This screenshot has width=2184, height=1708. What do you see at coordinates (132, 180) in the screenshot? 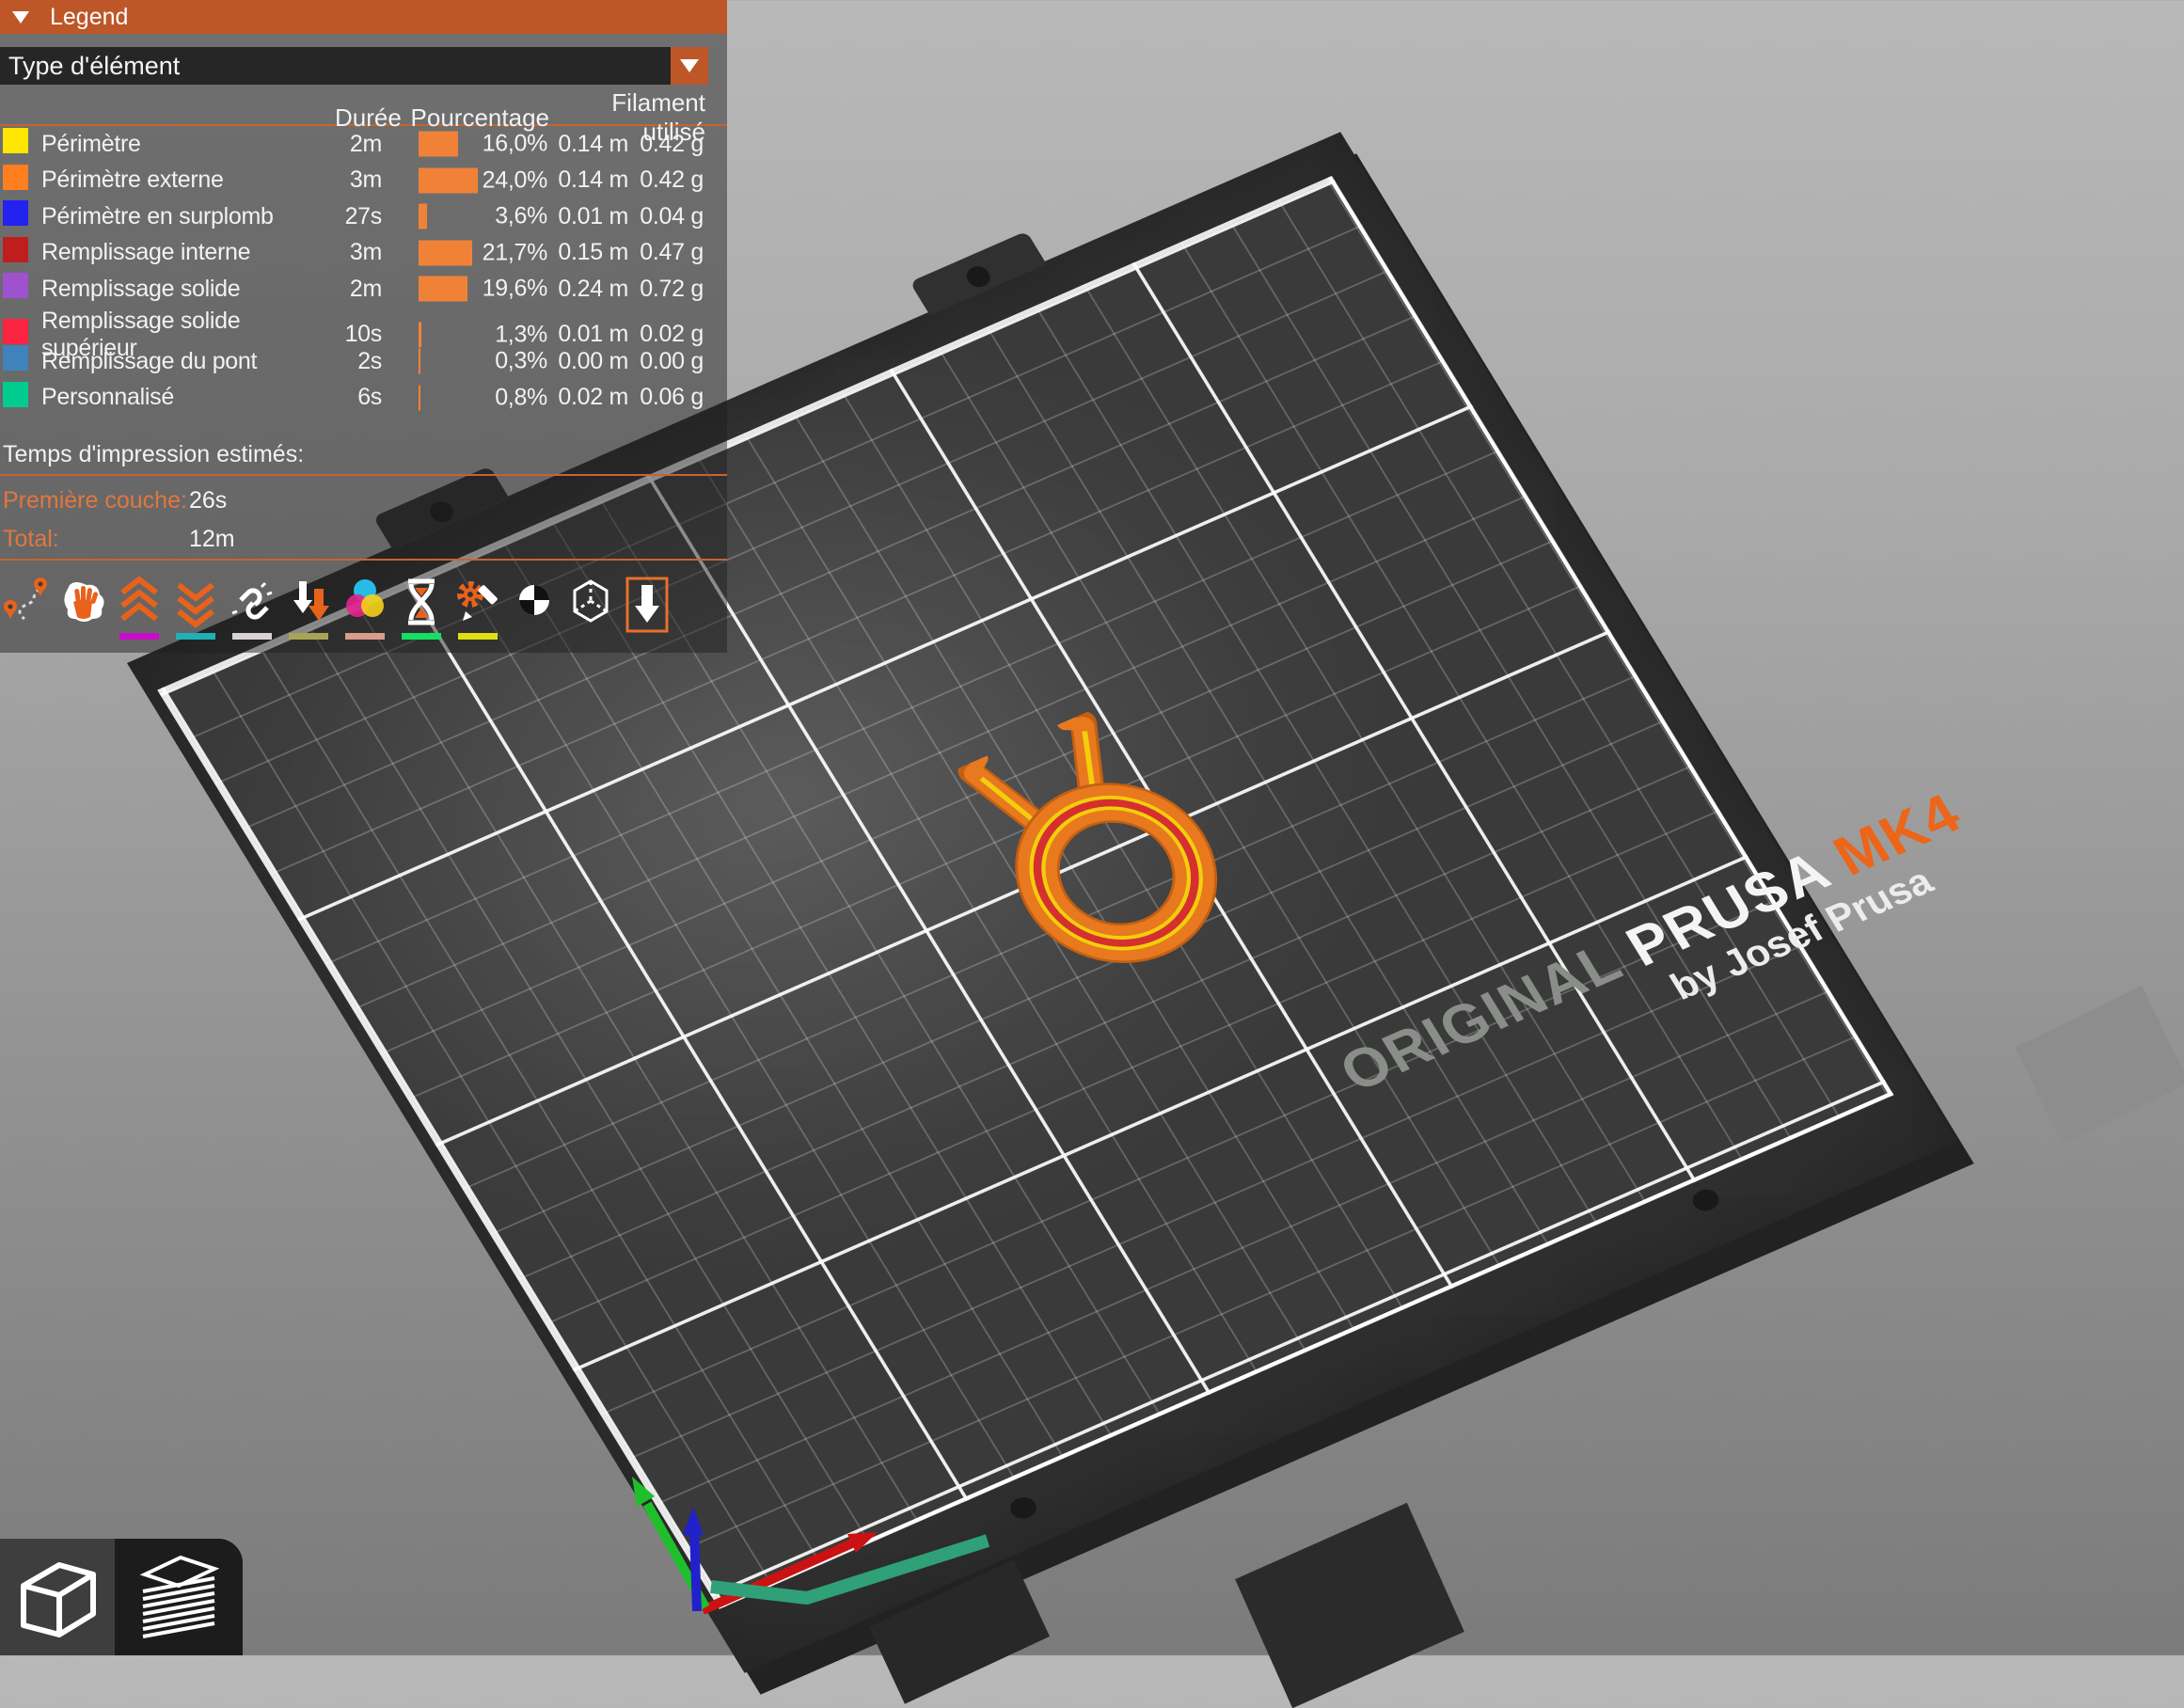
I see `feature-type-label: Périmètre externe` at bounding box center [132, 180].